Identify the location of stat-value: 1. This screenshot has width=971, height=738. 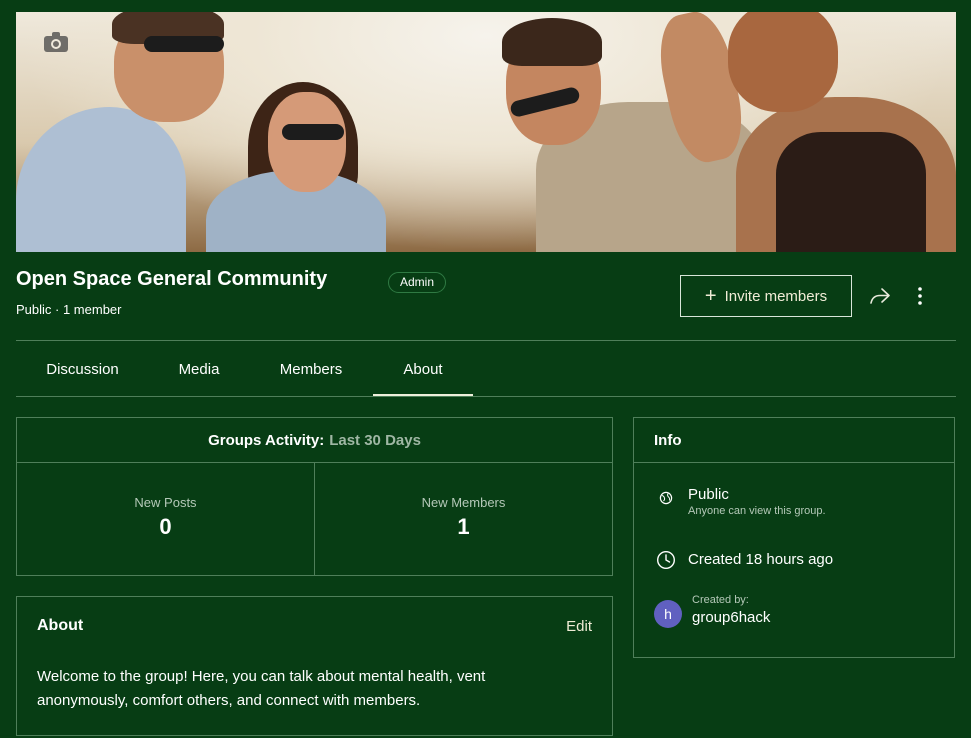
(463, 526).